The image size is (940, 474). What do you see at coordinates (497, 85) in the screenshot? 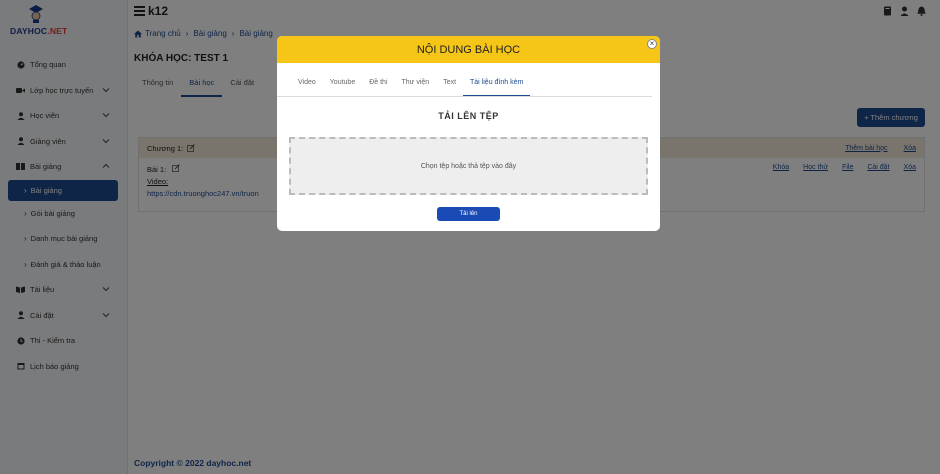
I see `tab-attachments: Tài liệu đính kèm` at bounding box center [497, 85].